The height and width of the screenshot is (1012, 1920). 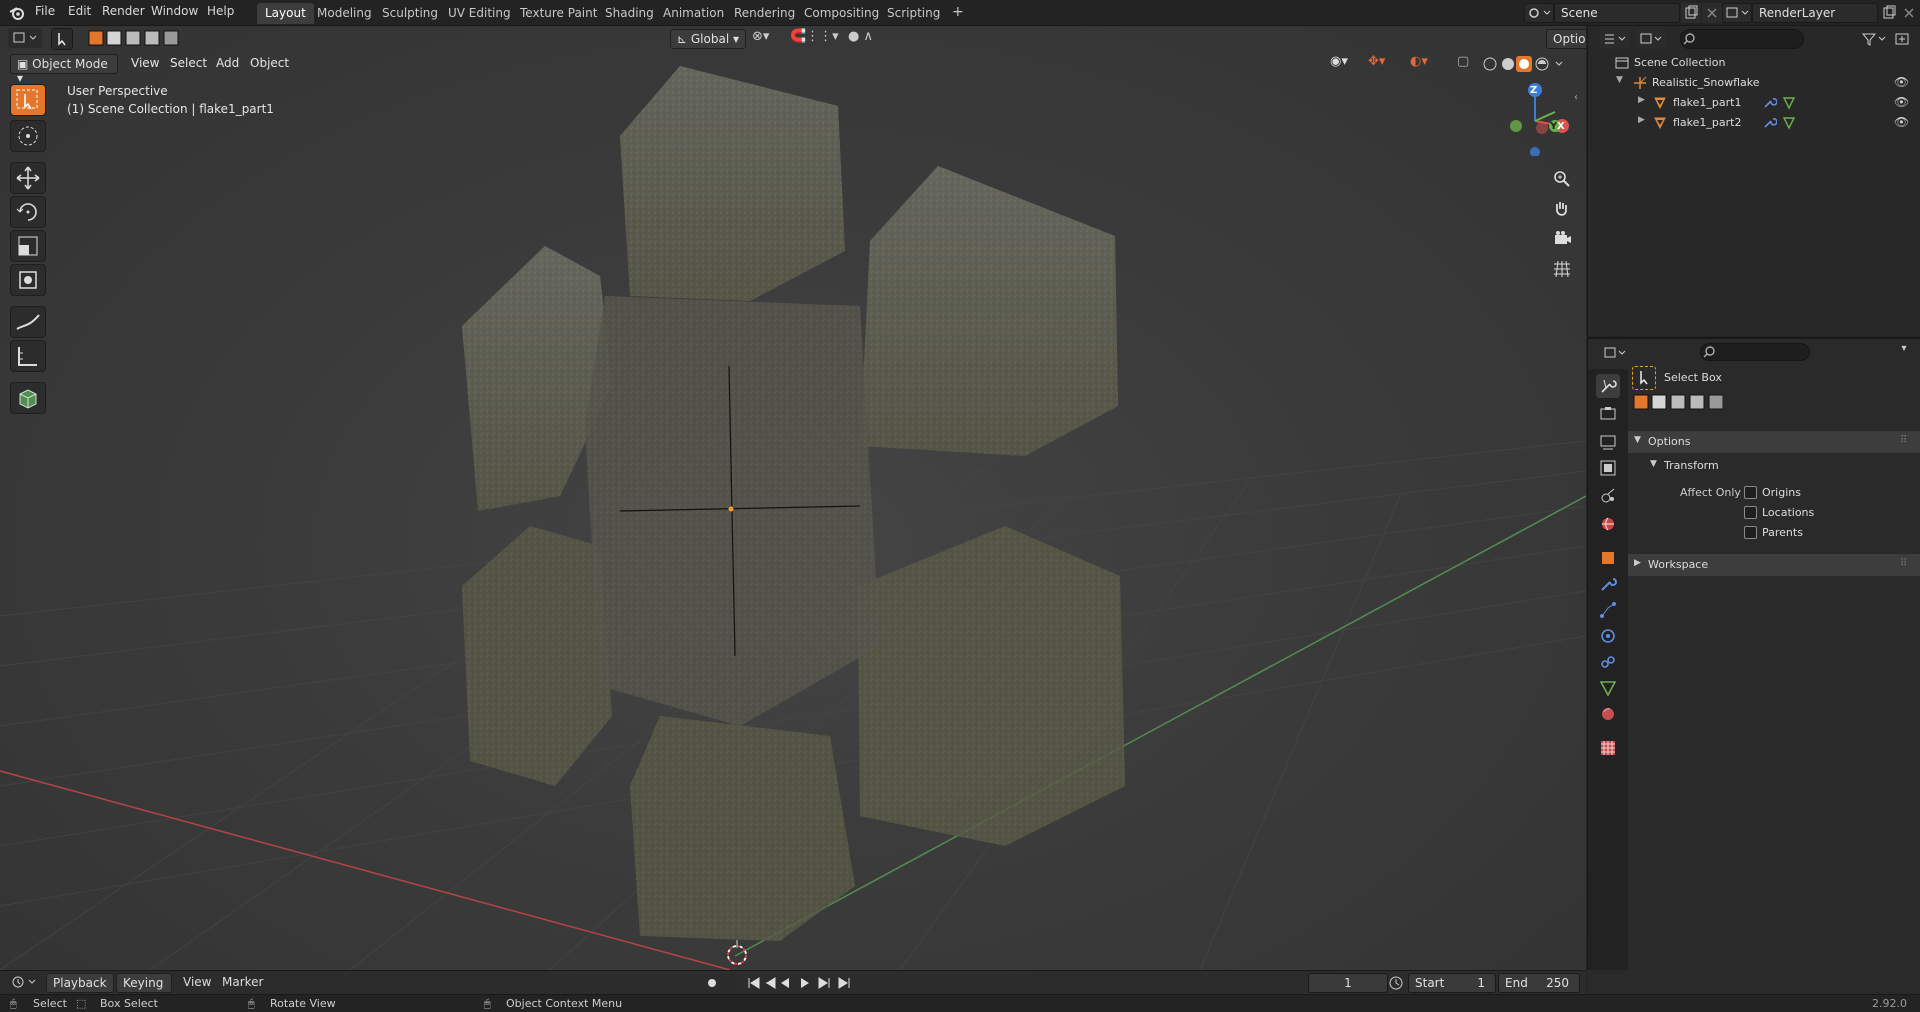 I want to click on outliner-row-scene-collection: Scene Collection, so click(x=1764, y=63).